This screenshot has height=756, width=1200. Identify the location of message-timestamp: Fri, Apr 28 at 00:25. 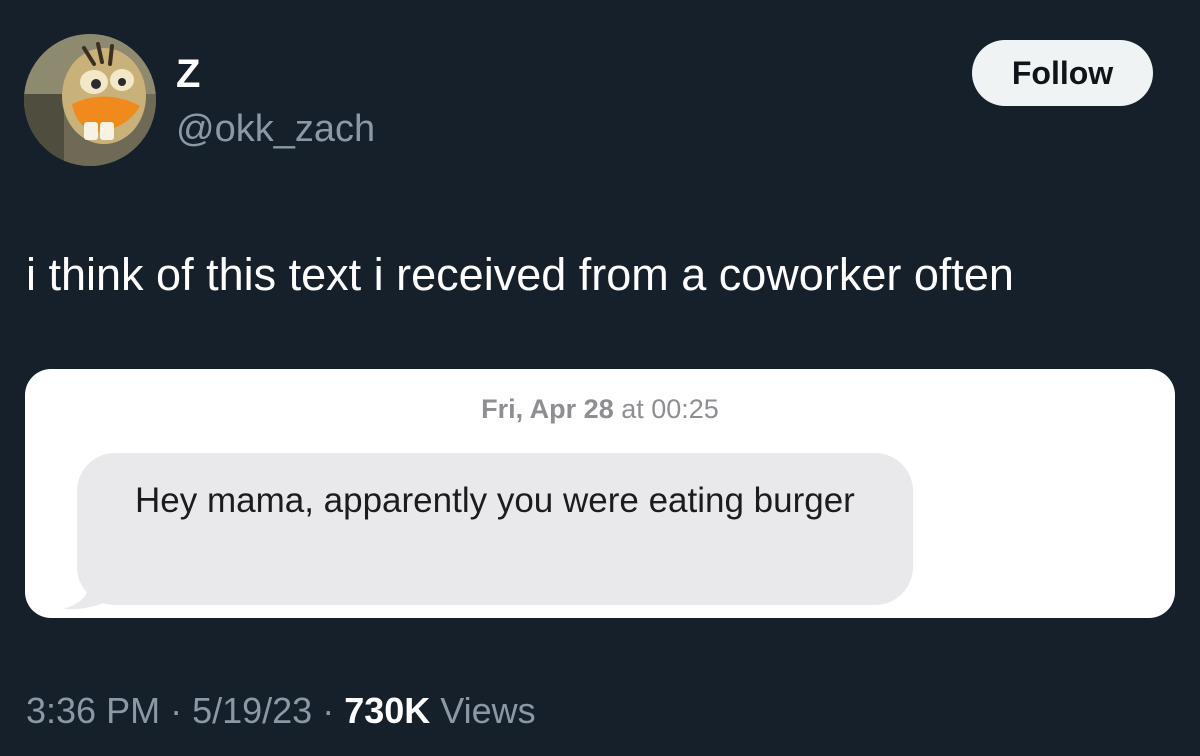
(600, 409).